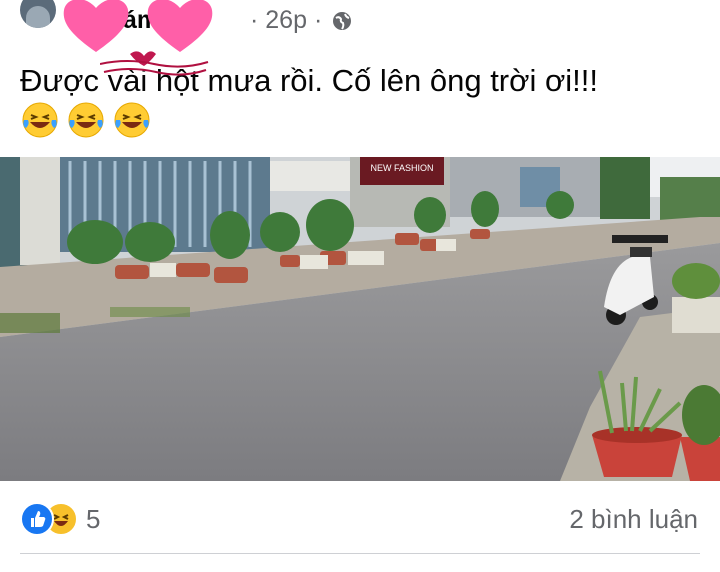 Image resolution: width=720 pixels, height=572 pixels. I want to click on reaction-count: 5, so click(93, 519).